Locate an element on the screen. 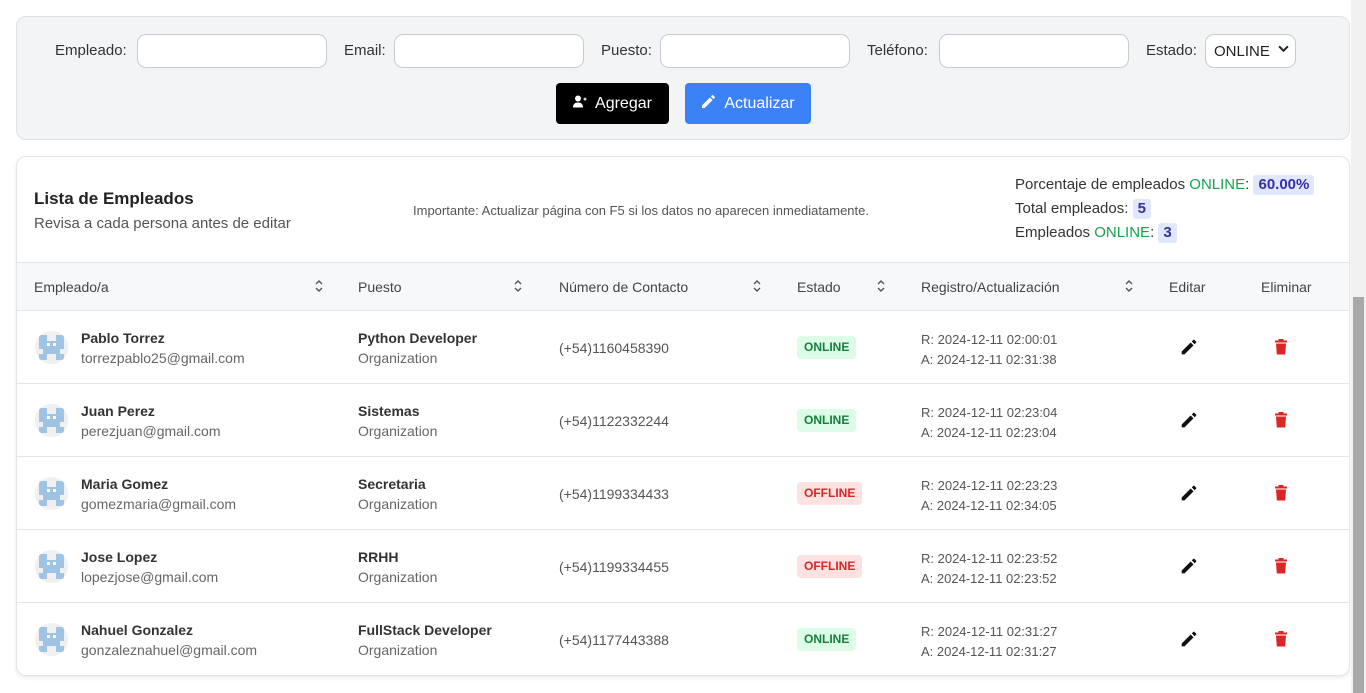 Image resolution: width=1366 pixels, height=693 pixels. empleado-label: Empleado: is located at coordinates (91, 50).